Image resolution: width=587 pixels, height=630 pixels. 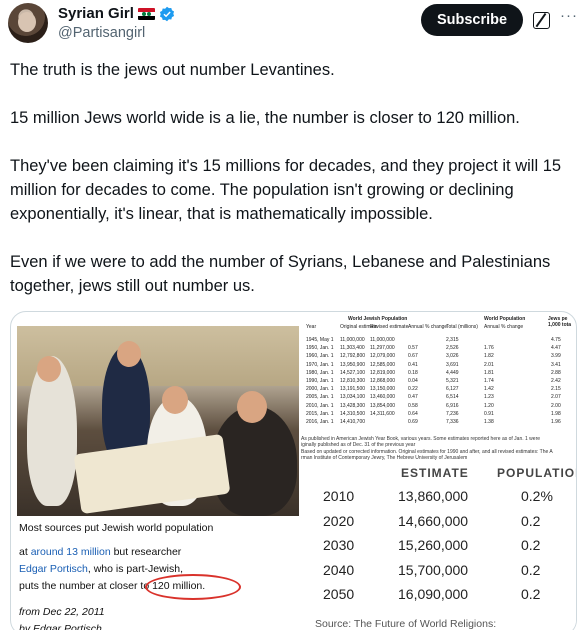 What do you see at coordinates (96, 13) in the screenshot?
I see `author-name: Syrian Girl` at bounding box center [96, 13].